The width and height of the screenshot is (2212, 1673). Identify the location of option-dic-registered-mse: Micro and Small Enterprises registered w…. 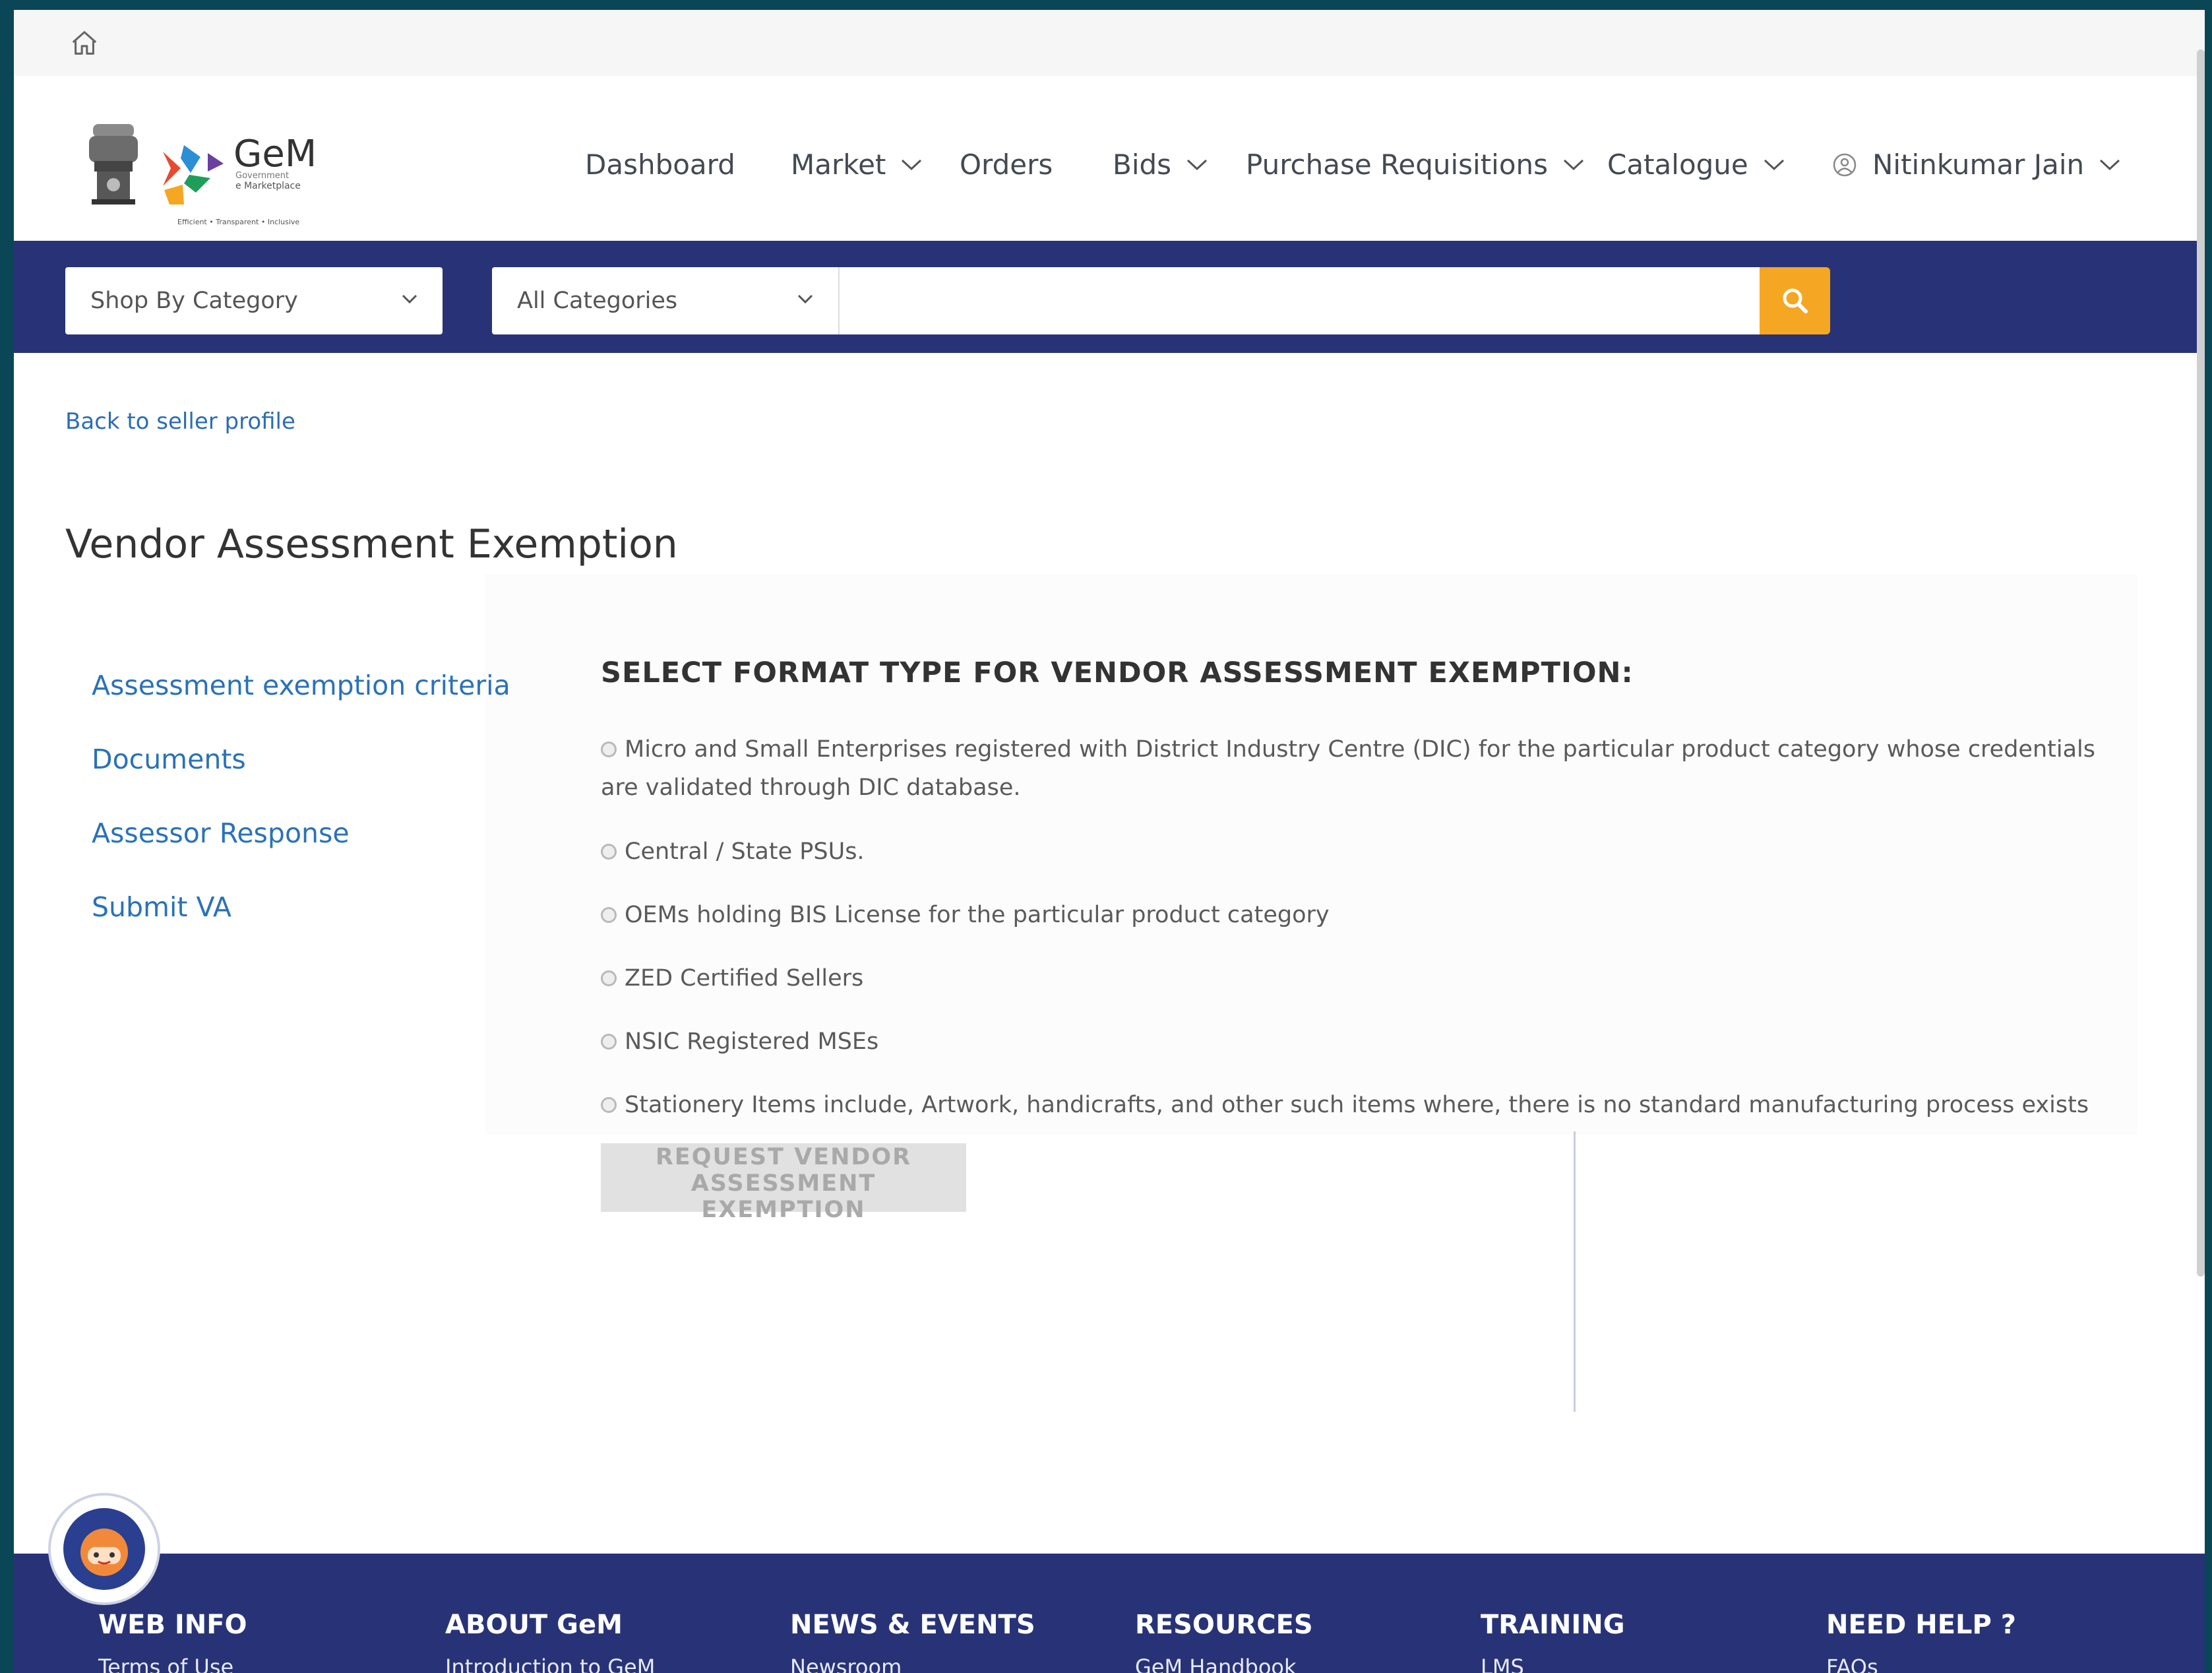
(1366, 769).